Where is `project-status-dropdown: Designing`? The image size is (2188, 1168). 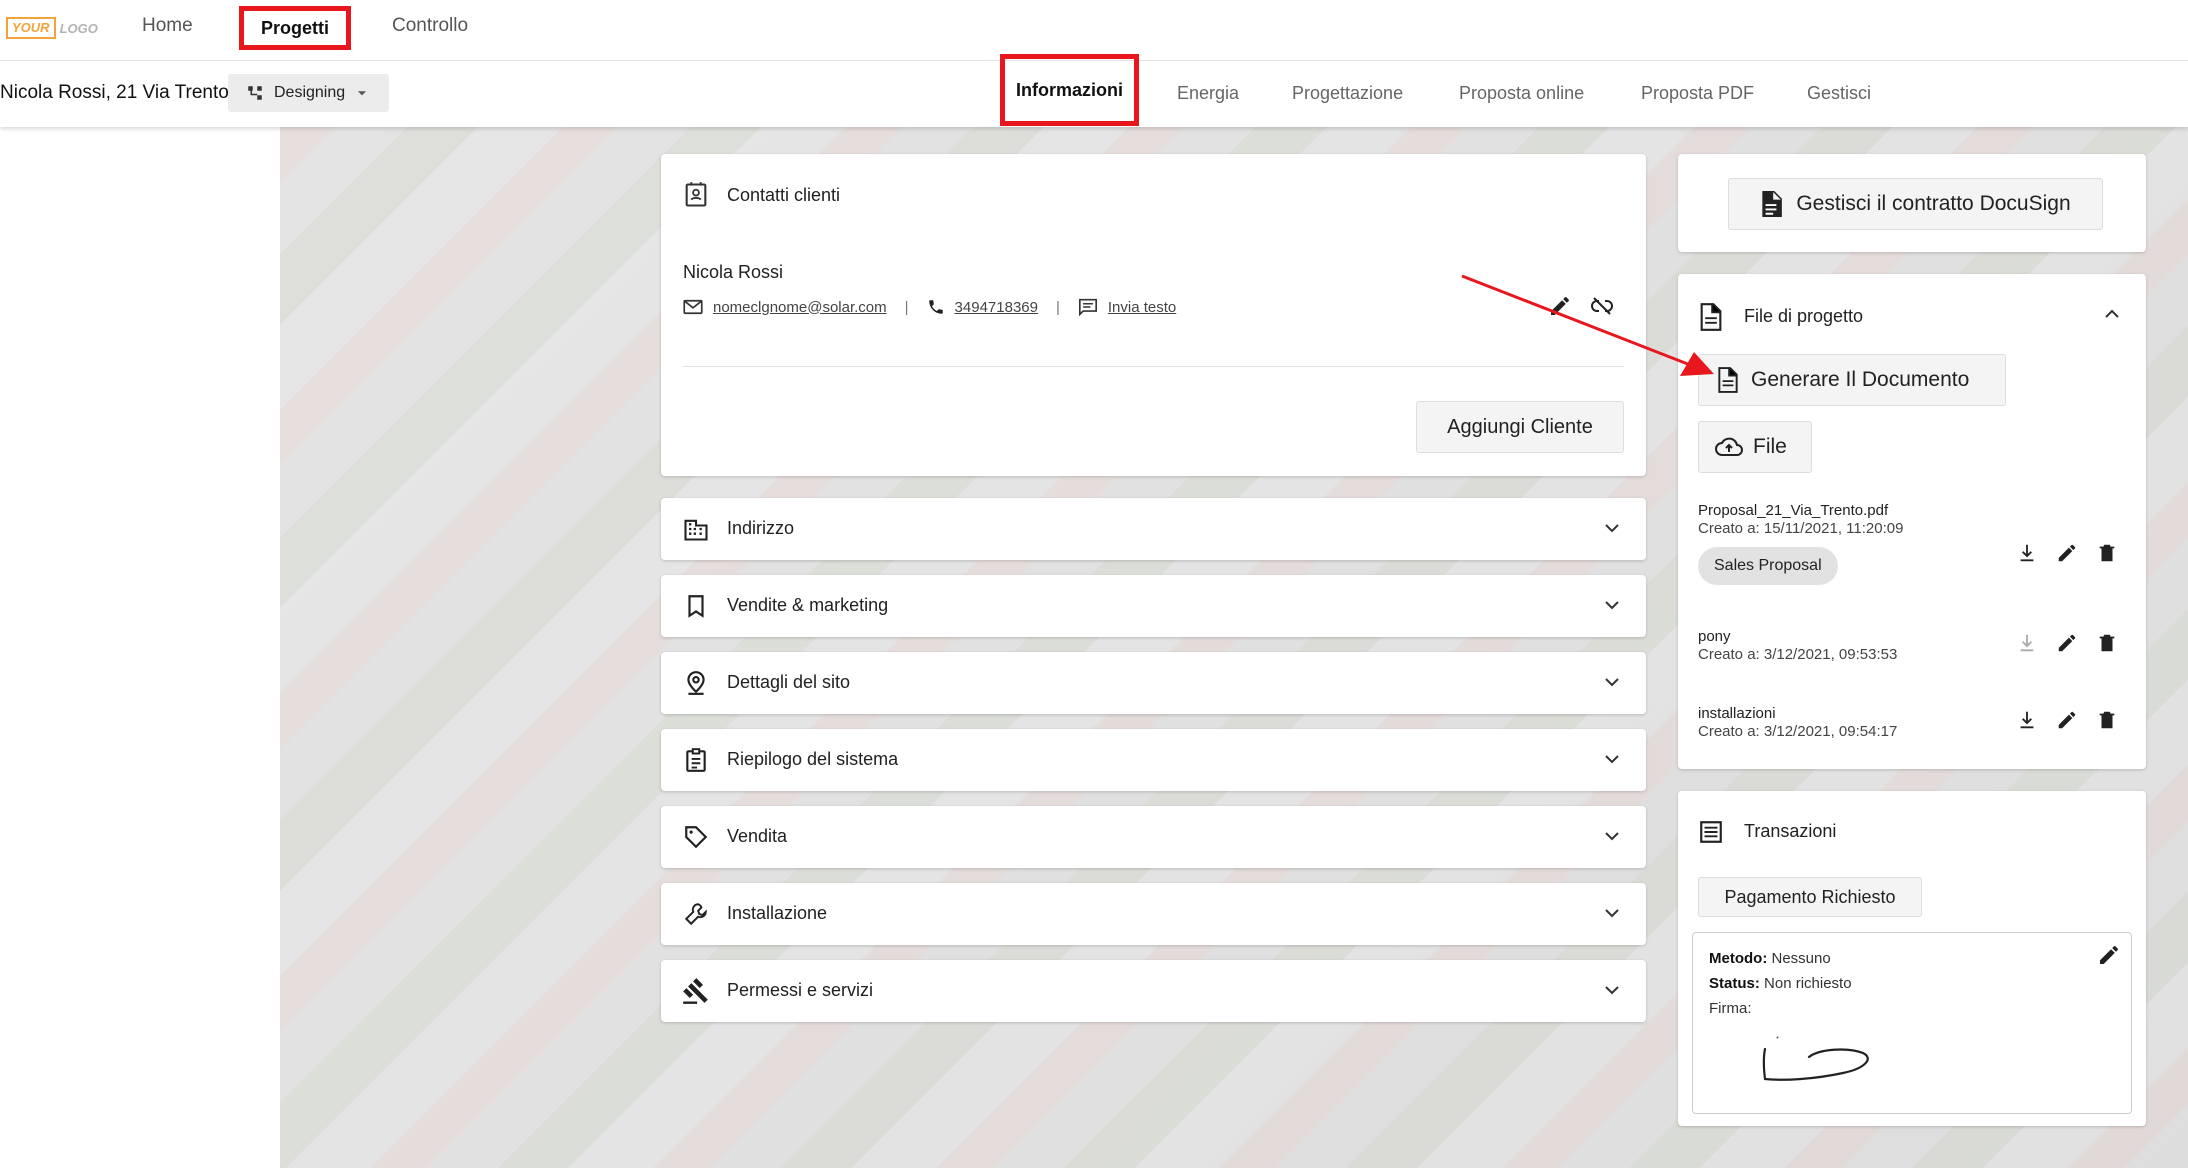
project-status-dropdown: Designing is located at coordinates (308, 93).